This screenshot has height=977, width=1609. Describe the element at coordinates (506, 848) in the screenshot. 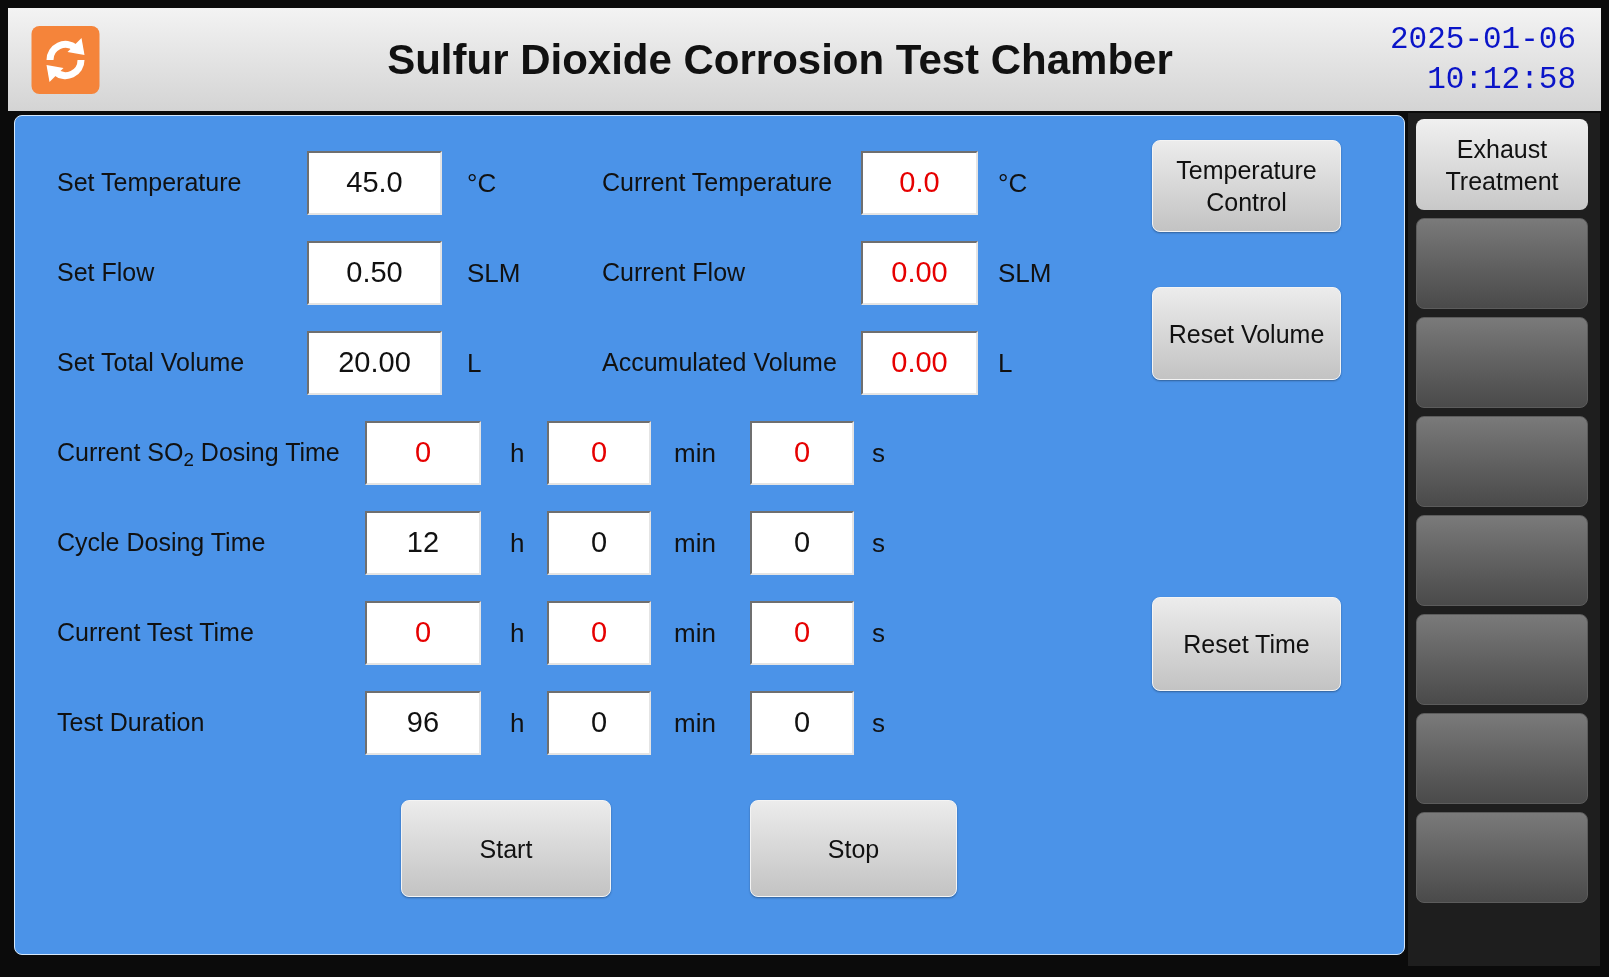

I see `action-button: Start` at that location.